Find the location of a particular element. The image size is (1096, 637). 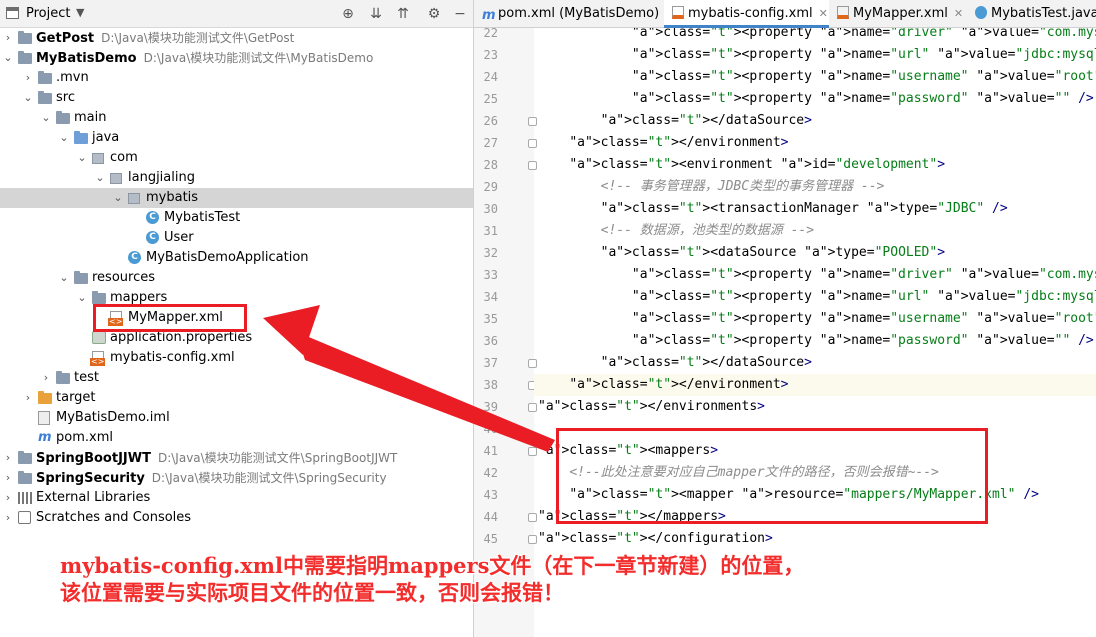

editor-tab: mybatis-config.xml ✕ is located at coordinates (746, 14).